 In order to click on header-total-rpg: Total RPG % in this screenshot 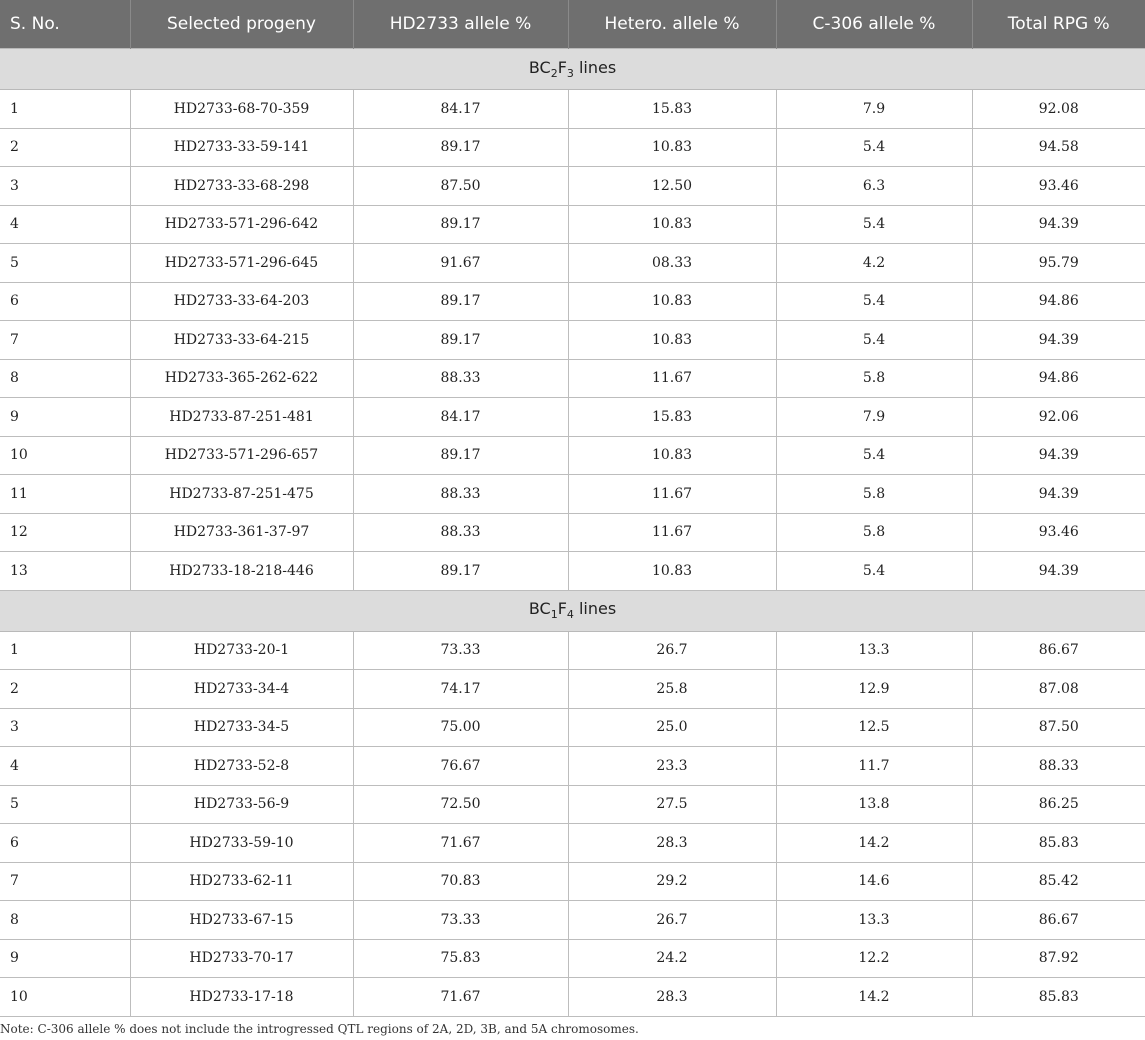, I will do `click(1058, 24)`.